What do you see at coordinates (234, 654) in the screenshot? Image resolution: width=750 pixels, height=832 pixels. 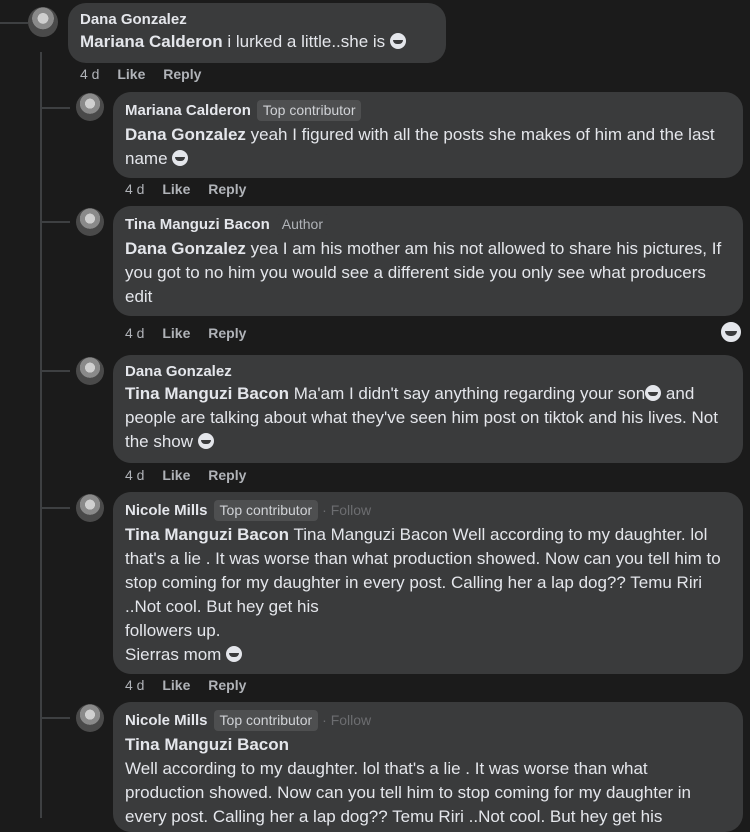 I see `sunglasses-emoji-icon` at bounding box center [234, 654].